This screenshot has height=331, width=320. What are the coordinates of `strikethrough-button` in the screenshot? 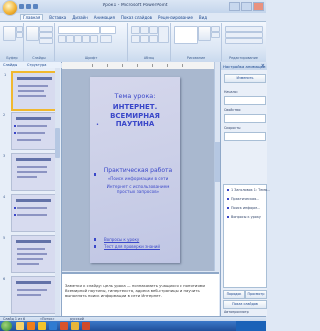 It's located at (86, 39).